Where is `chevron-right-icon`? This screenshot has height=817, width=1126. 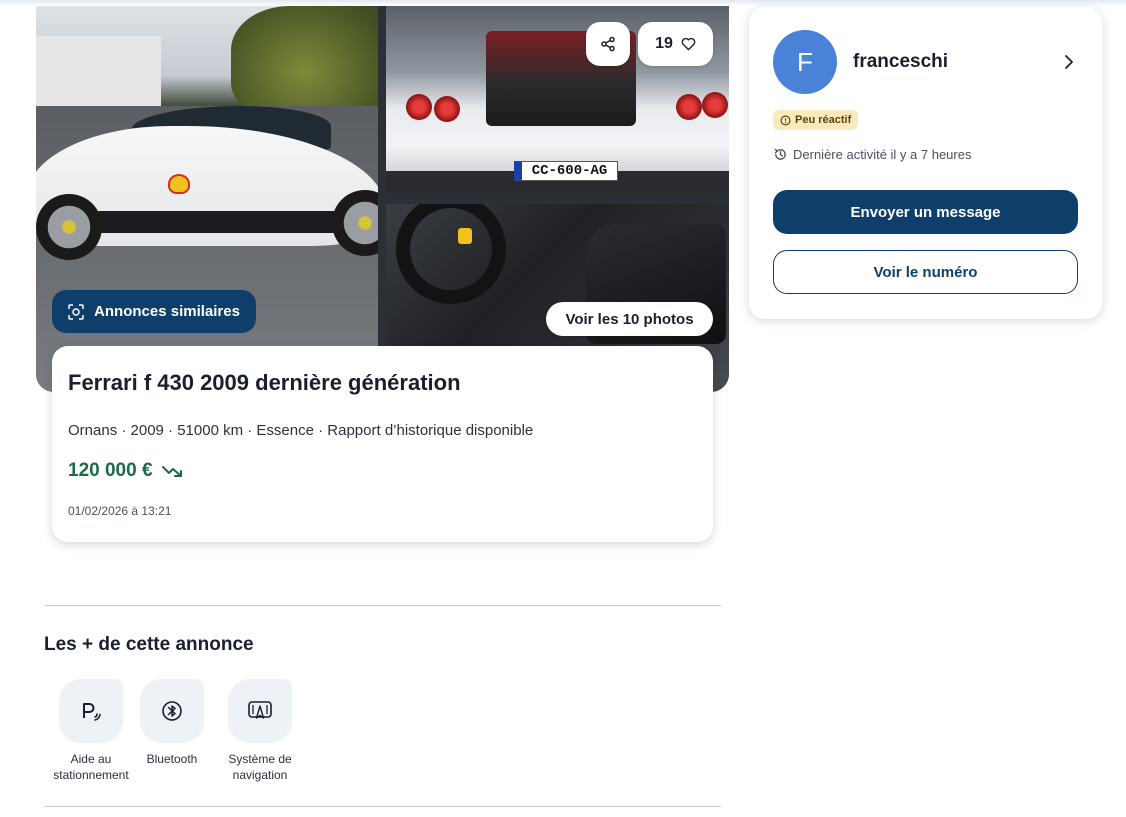
chevron-right-icon is located at coordinates (1069, 62).